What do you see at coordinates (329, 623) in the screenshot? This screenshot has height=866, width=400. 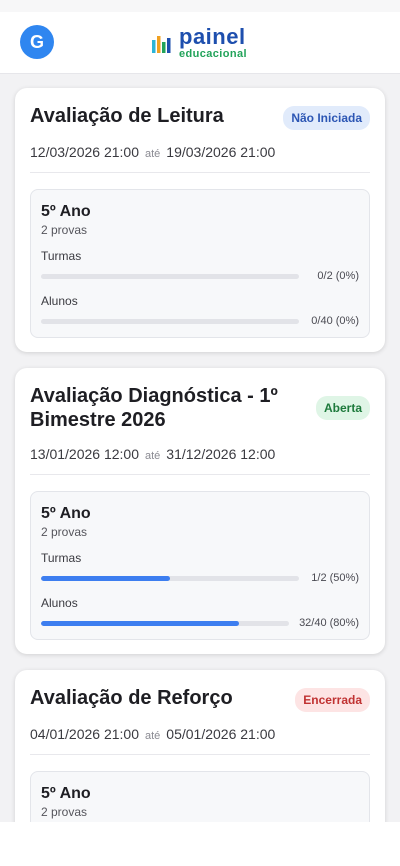 I see `metric-value: 32/40 (80%)` at bounding box center [329, 623].